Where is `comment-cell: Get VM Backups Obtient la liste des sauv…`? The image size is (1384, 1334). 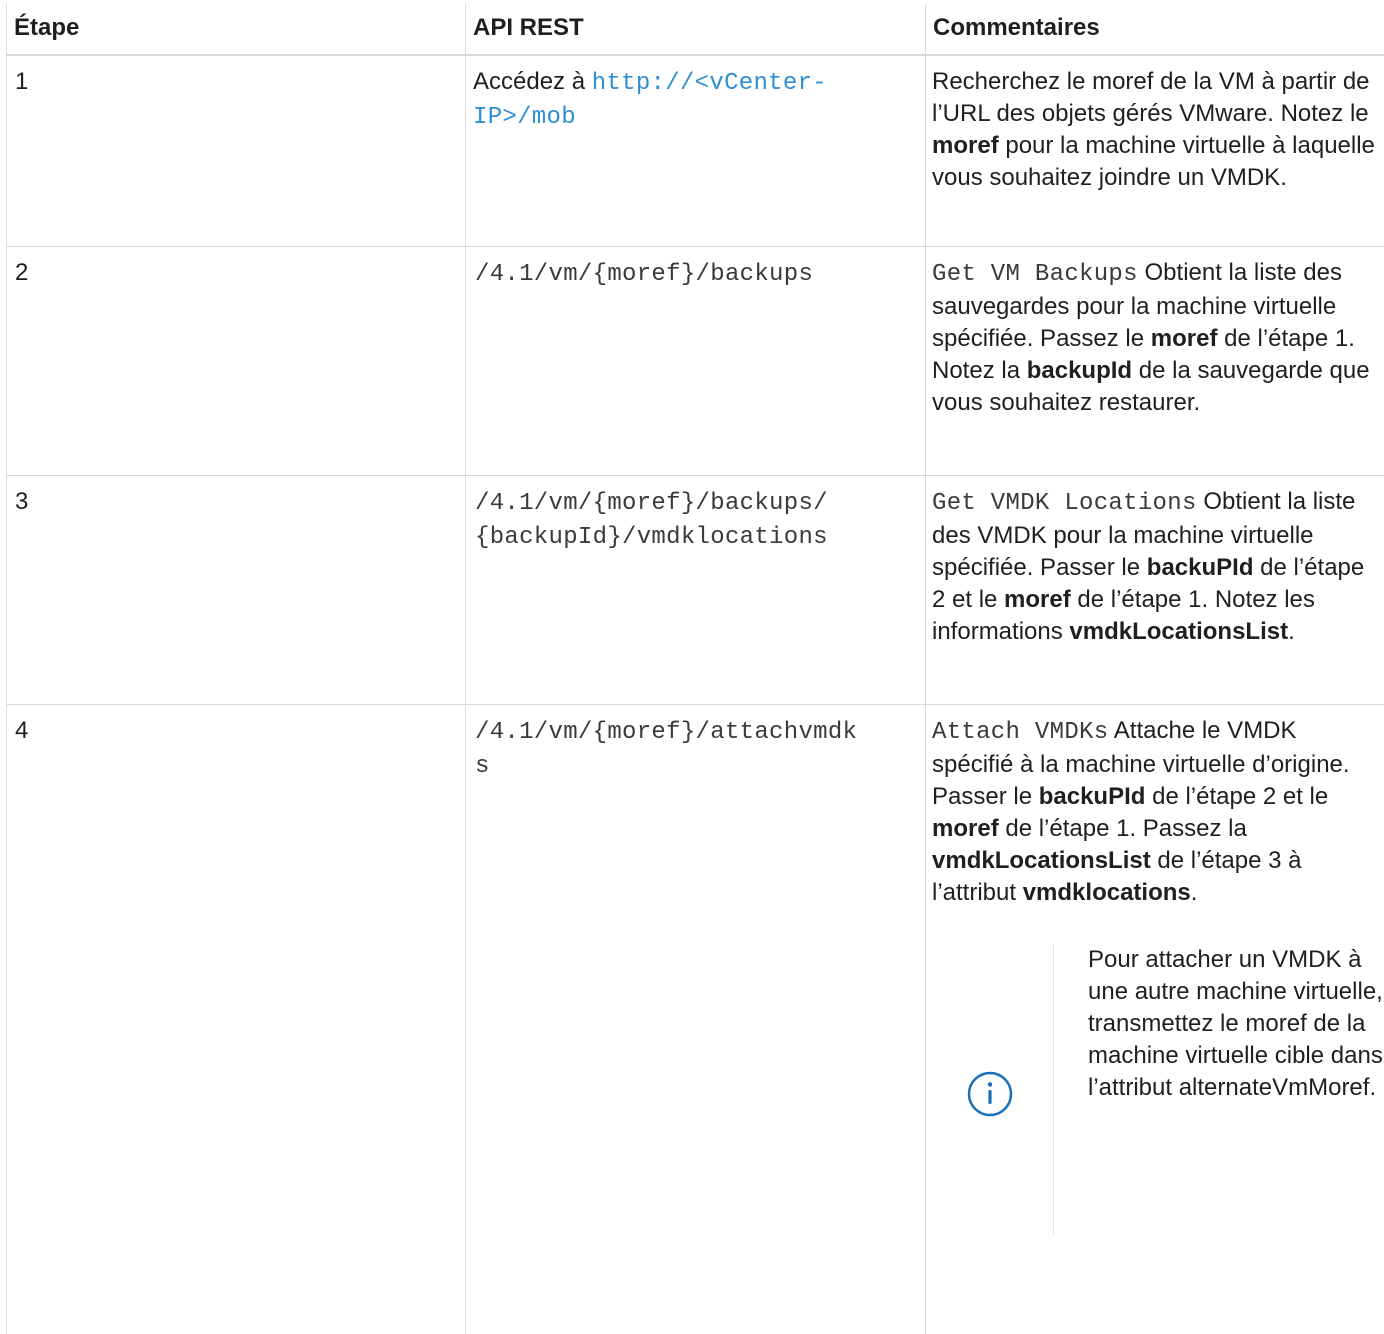
comment-cell: Get VM Backups Obtient la liste des sauv… is located at coordinates (1155, 360).